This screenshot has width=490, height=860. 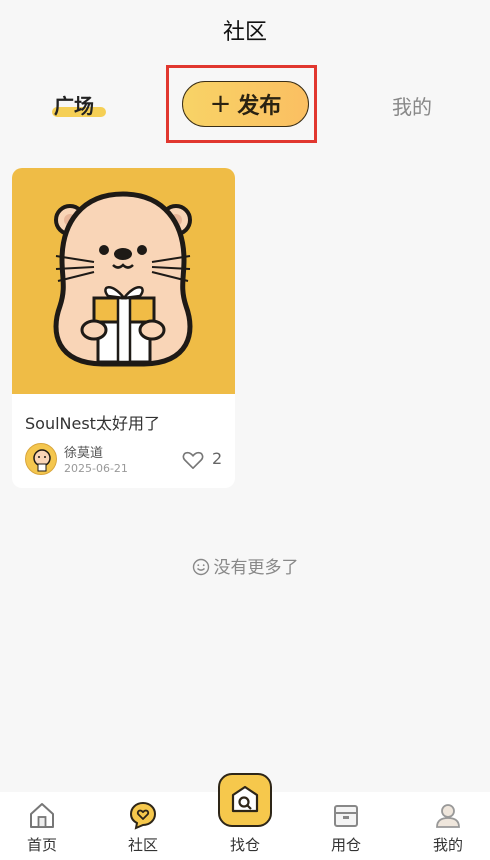 I want to click on nav-item-use-warehouse: 用仓, so click(x=346, y=826).